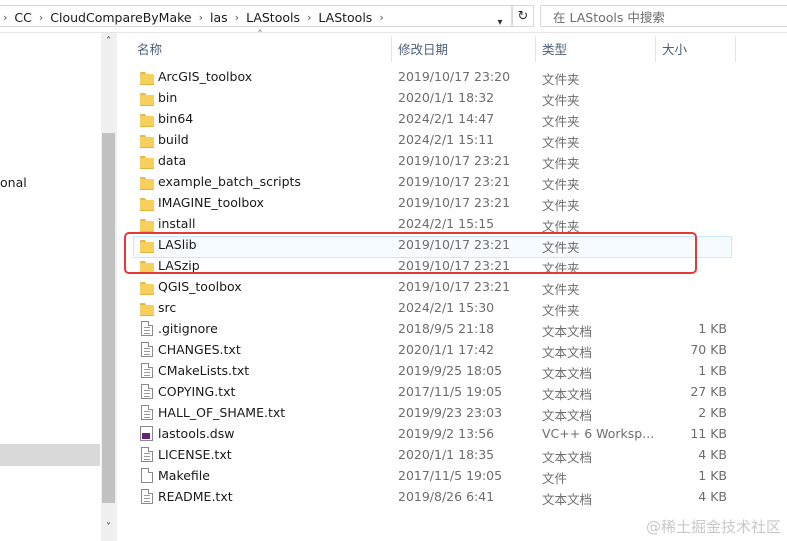 The image size is (787, 541). Describe the element at coordinates (393, 371) in the screenshot. I see `file-row: CMakeLists.txt 2019/9/25 18:05 文本文档 1 KB` at that location.